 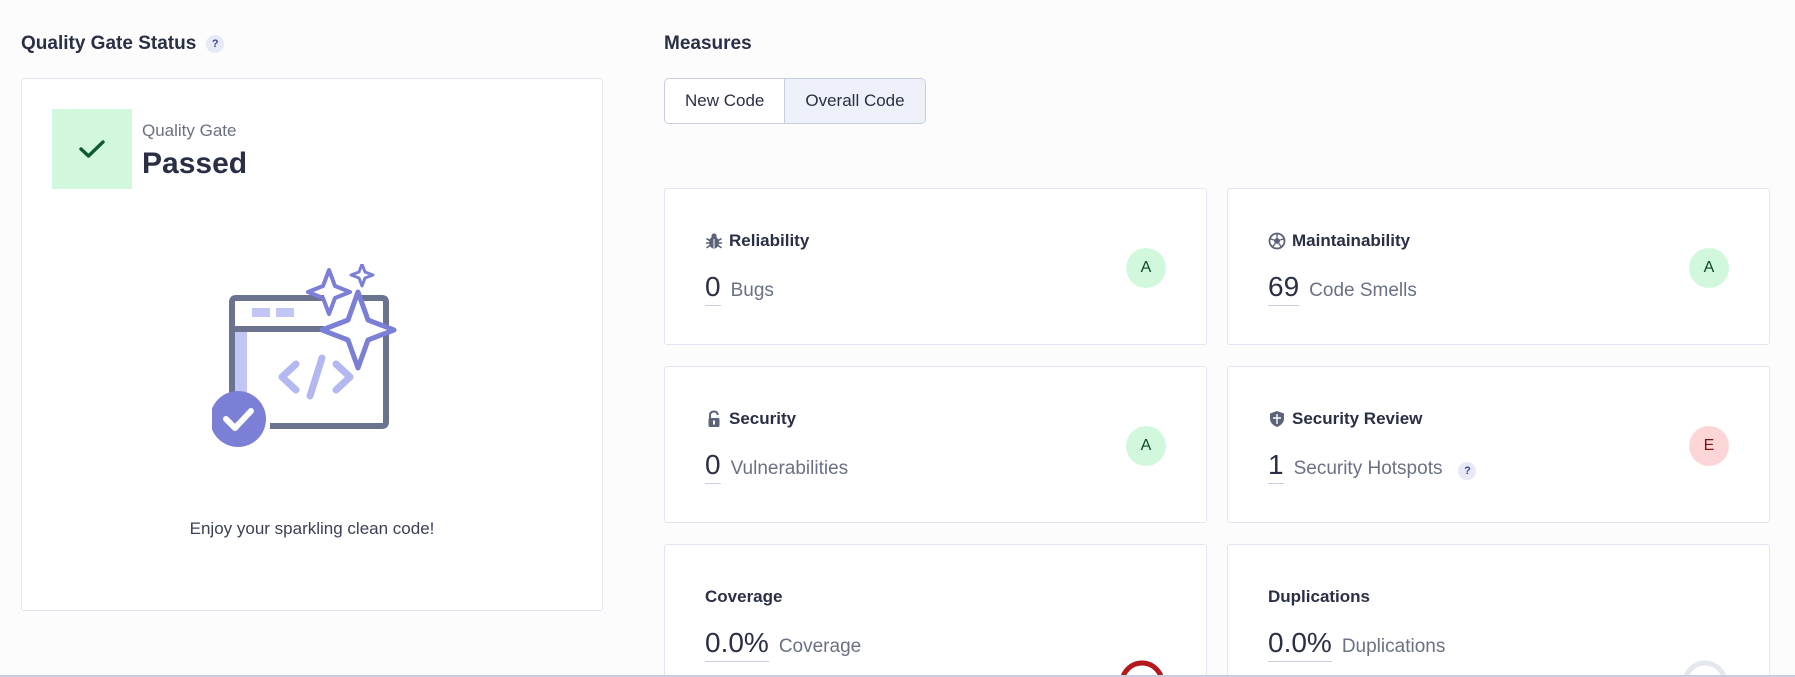 I want to click on maintainability-rating: A, so click(x=1709, y=268).